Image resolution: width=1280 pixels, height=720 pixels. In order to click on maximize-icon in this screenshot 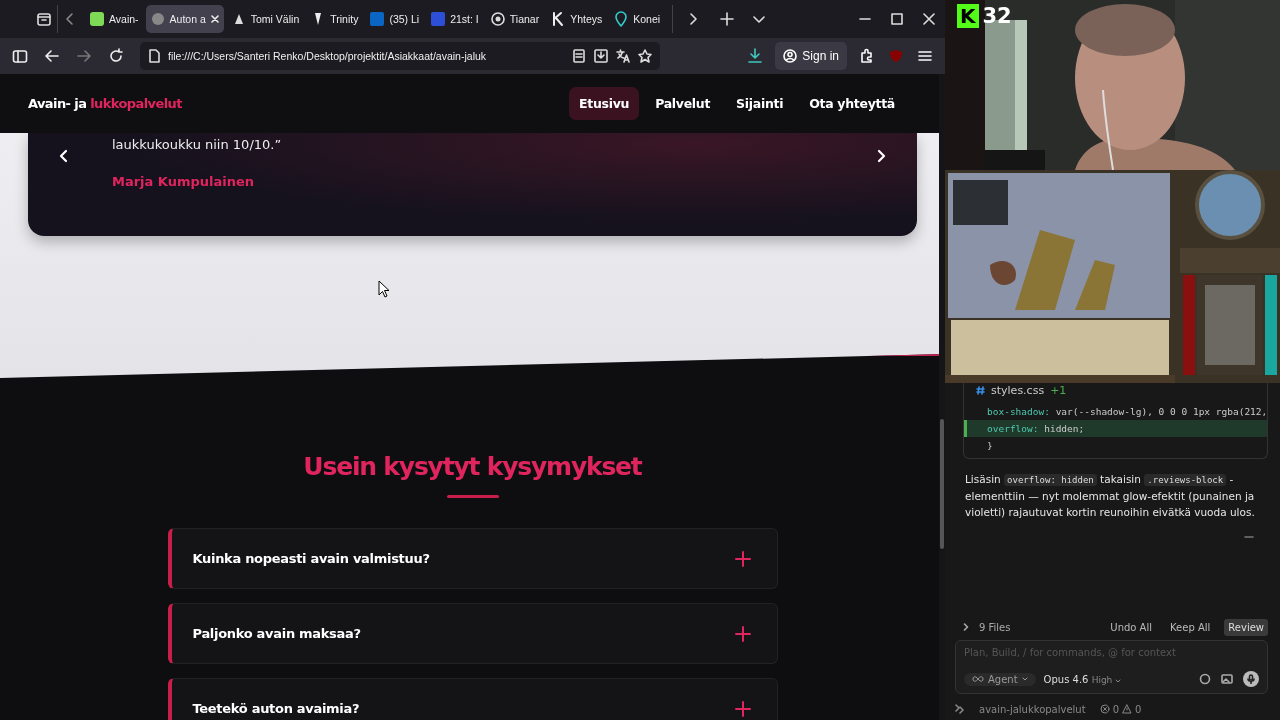, I will do `click(897, 19)`.